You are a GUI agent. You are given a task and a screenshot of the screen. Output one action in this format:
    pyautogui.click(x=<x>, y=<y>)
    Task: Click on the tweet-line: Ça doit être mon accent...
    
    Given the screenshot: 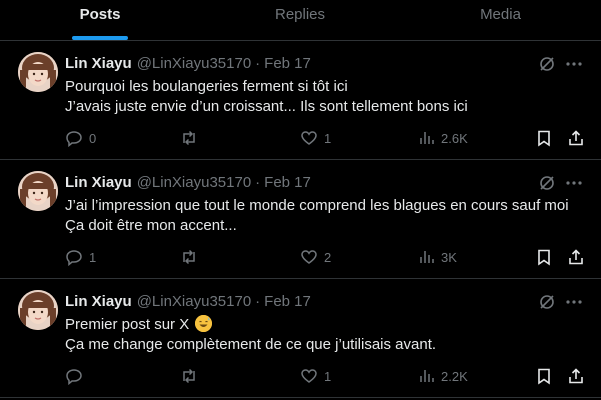 What is the action you would take?
    pyautogui.click(x=151, y=225)
    